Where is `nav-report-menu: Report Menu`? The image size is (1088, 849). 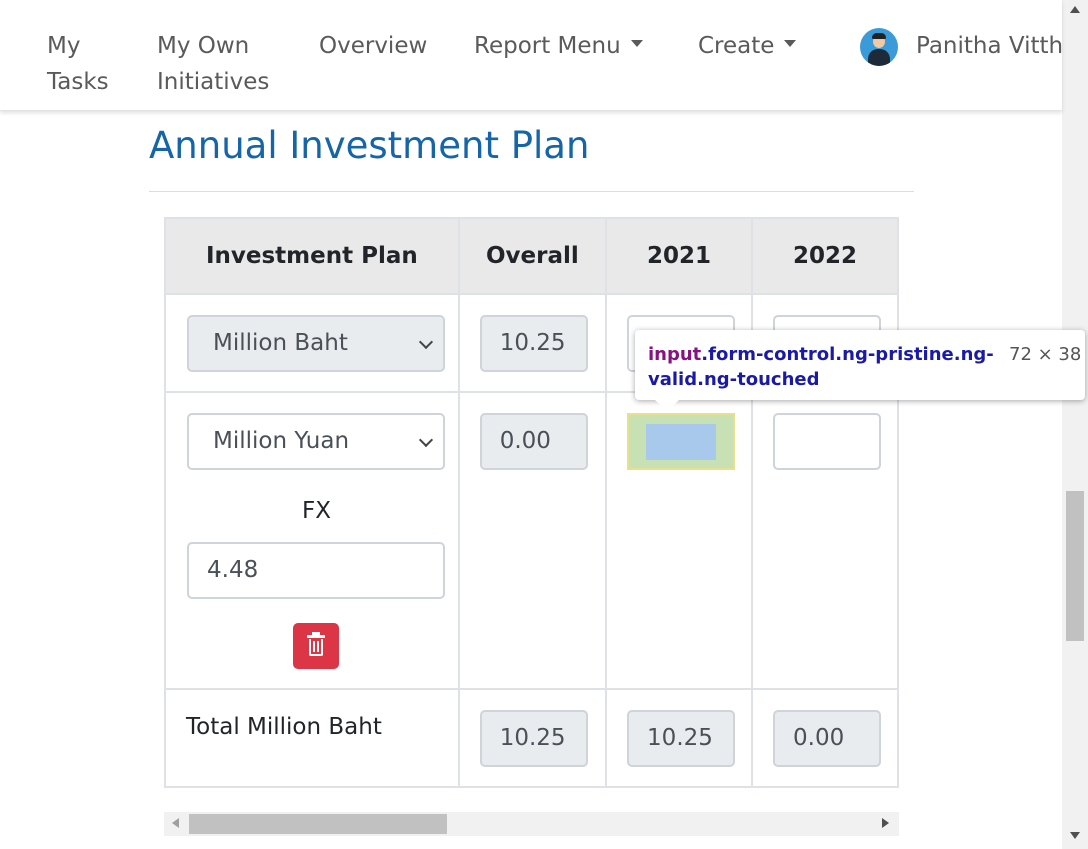
nav-report-menu: Report Menu is located at coordinates (558, 46).